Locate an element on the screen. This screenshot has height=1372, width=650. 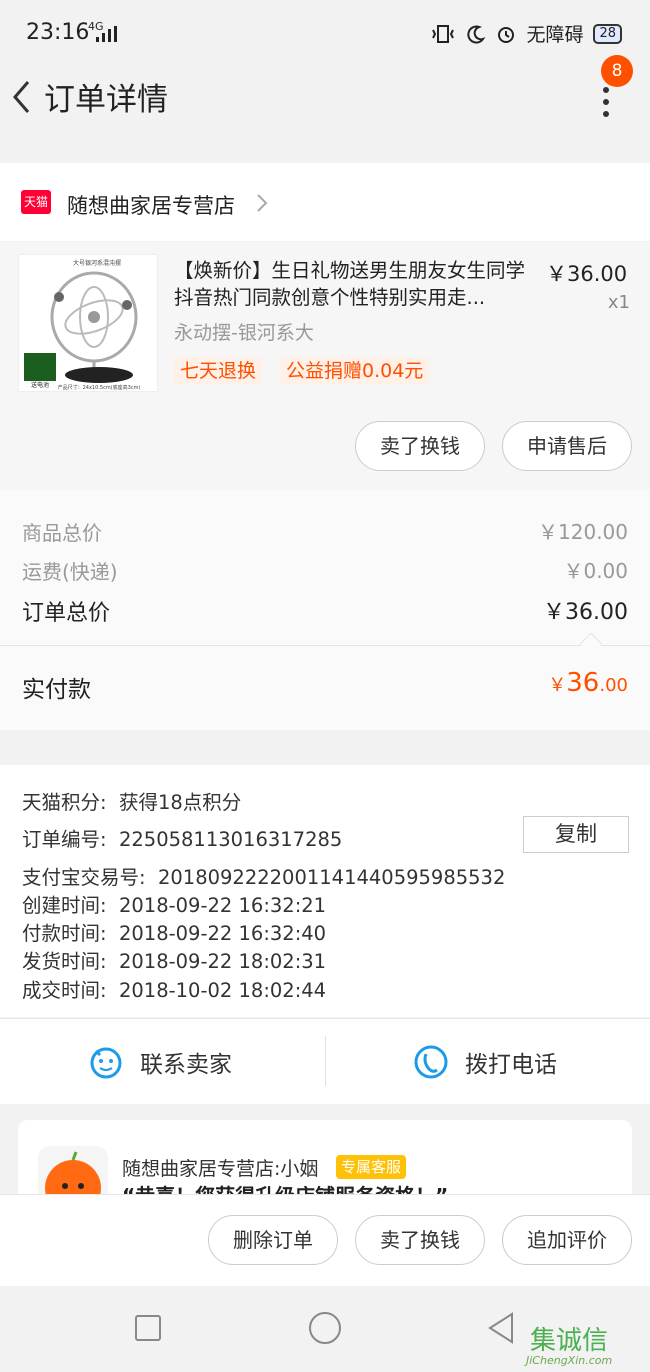
shipped-time-row: 发货时间: 2018-09-22 18:02:31 is located at coordinates (174, 961).